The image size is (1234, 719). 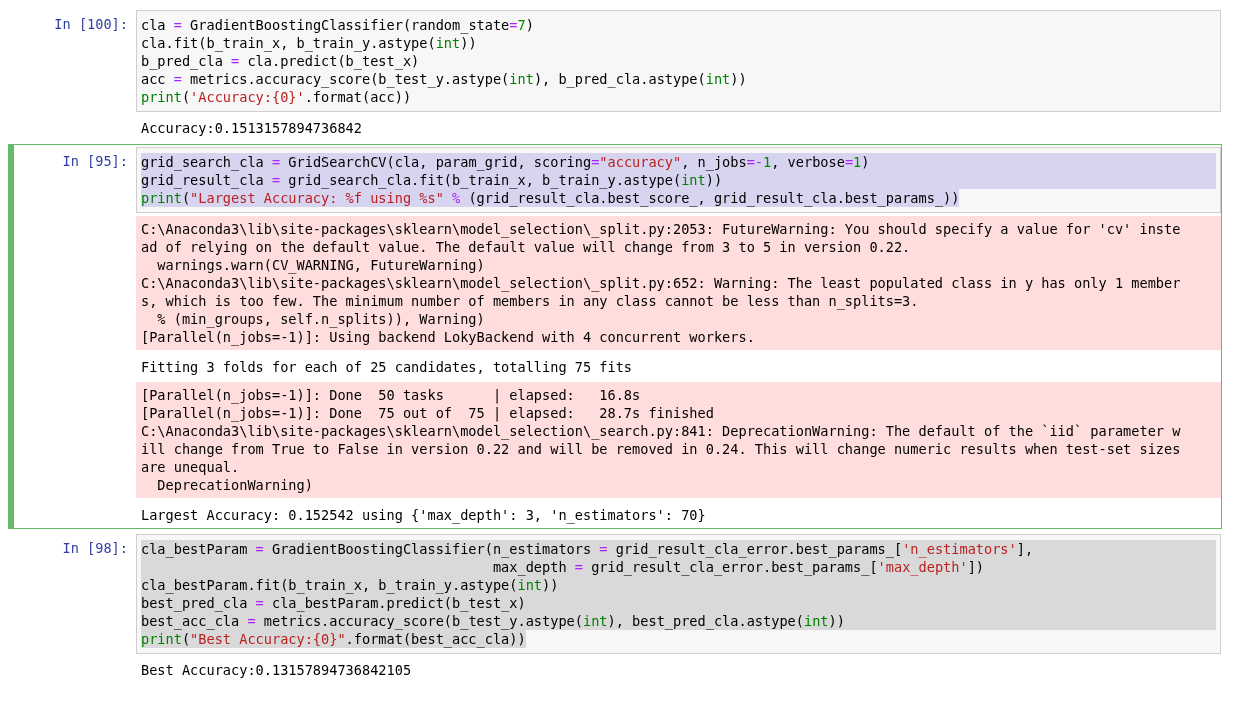 What do you see at coordinates (661, 283) in the screenshot?
I see `output-line: C:\Anaconda3\lib\site-packages\sklearn\model_selection\_split.py:652: Warning: The least populated class in y has only 1 member` at bounding box center [661, 283].